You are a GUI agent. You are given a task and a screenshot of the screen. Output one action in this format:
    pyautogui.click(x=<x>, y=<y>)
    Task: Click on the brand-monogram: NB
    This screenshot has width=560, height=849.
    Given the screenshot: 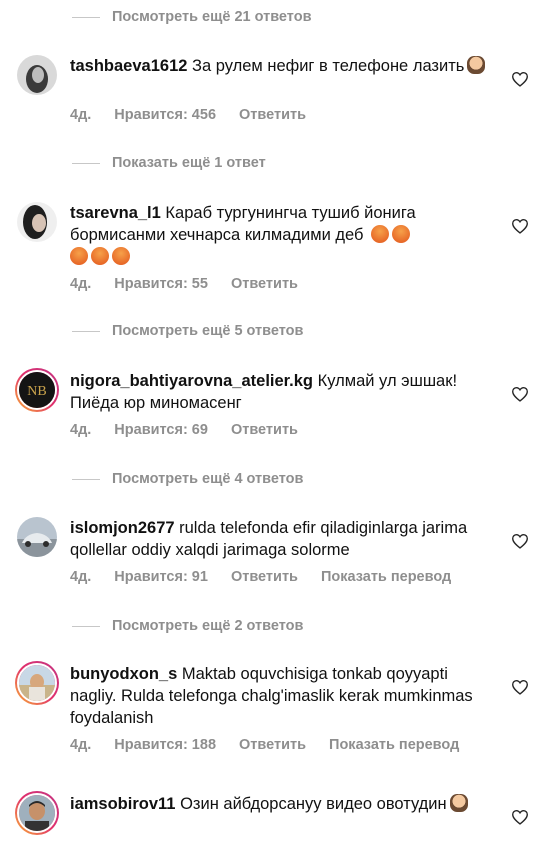 What is the action you would take?
    pyautogui.click(x=36, y=391)
    